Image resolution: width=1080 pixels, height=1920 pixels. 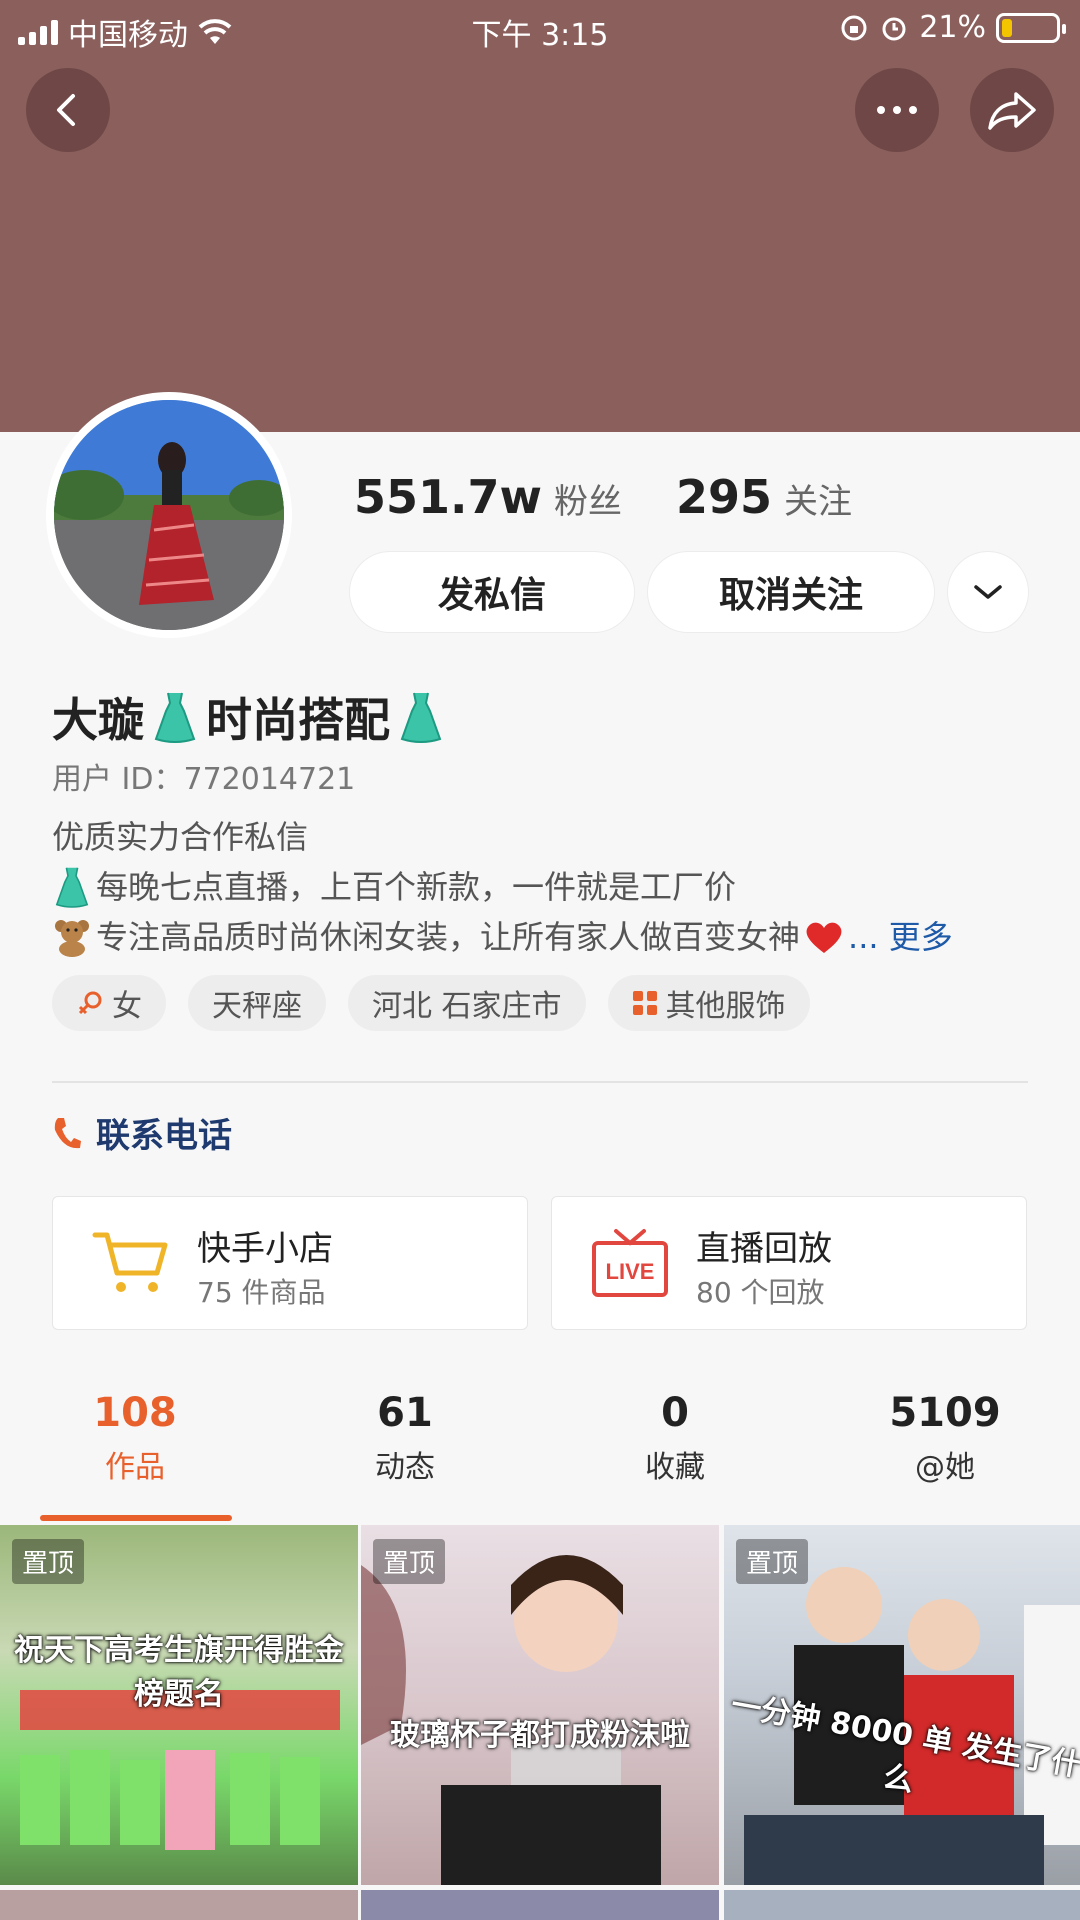 I want to click on more-button, so click(x=897, y=110).